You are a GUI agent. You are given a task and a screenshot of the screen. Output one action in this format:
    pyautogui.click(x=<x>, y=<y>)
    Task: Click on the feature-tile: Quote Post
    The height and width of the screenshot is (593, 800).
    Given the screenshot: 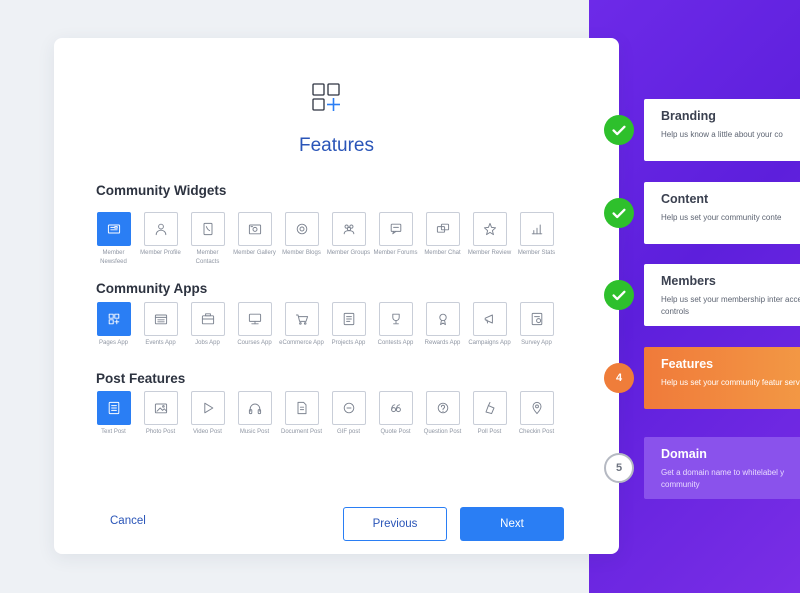 What is the action you would take?
    pyautogui.click(x=395, y=414)
    